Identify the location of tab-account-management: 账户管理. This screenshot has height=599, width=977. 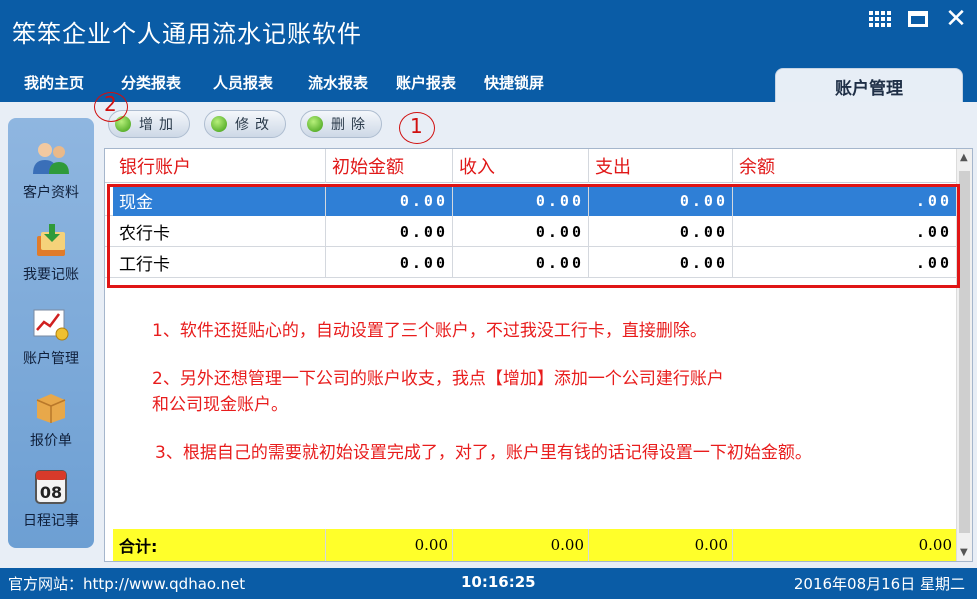
(869, 86).